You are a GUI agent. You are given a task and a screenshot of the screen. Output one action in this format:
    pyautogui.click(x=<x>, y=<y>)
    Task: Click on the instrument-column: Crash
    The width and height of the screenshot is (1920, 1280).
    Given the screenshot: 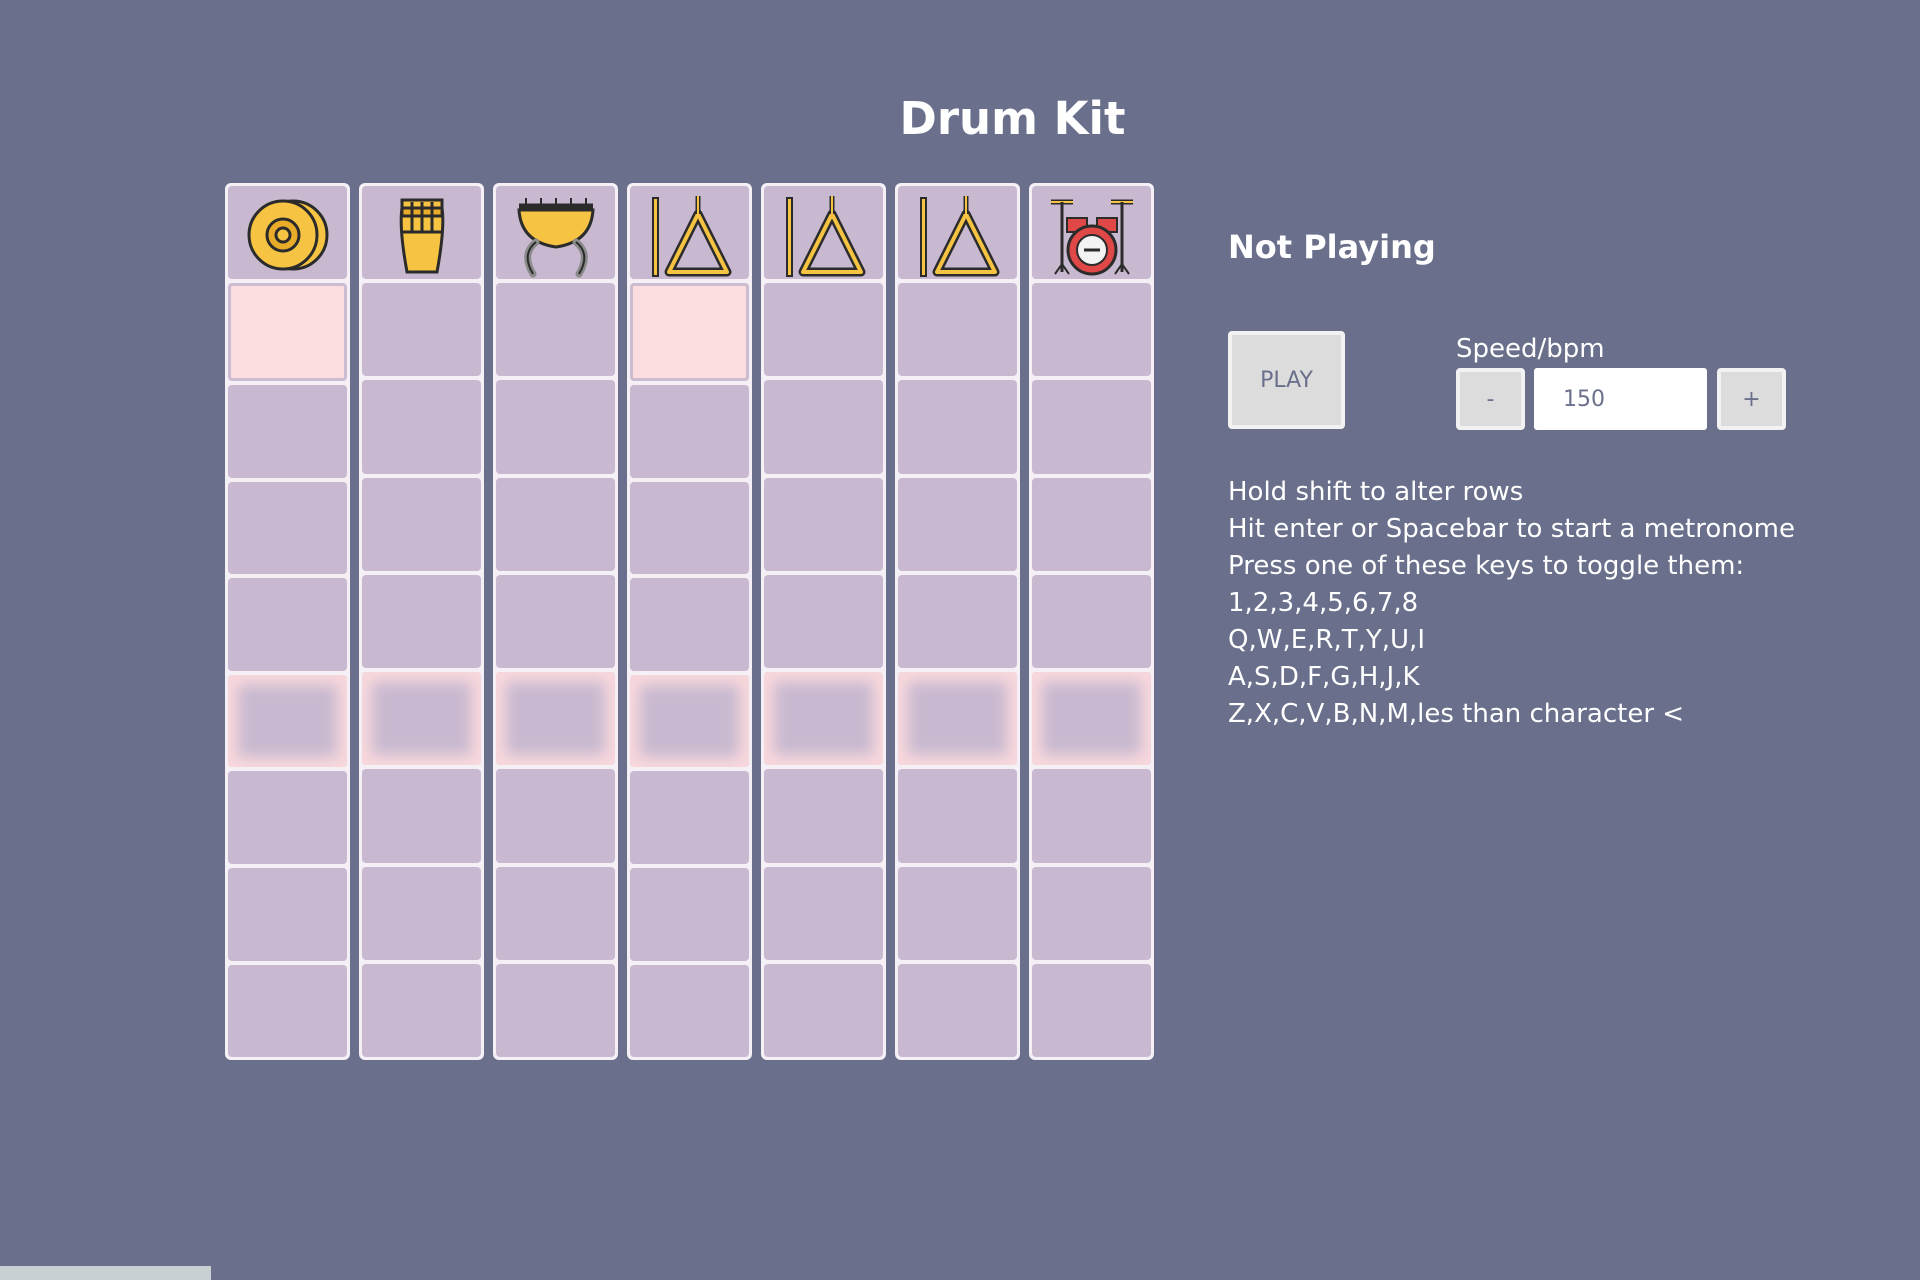 What is the action you would take?
    pyautogui.click(x=287, y=621)
    